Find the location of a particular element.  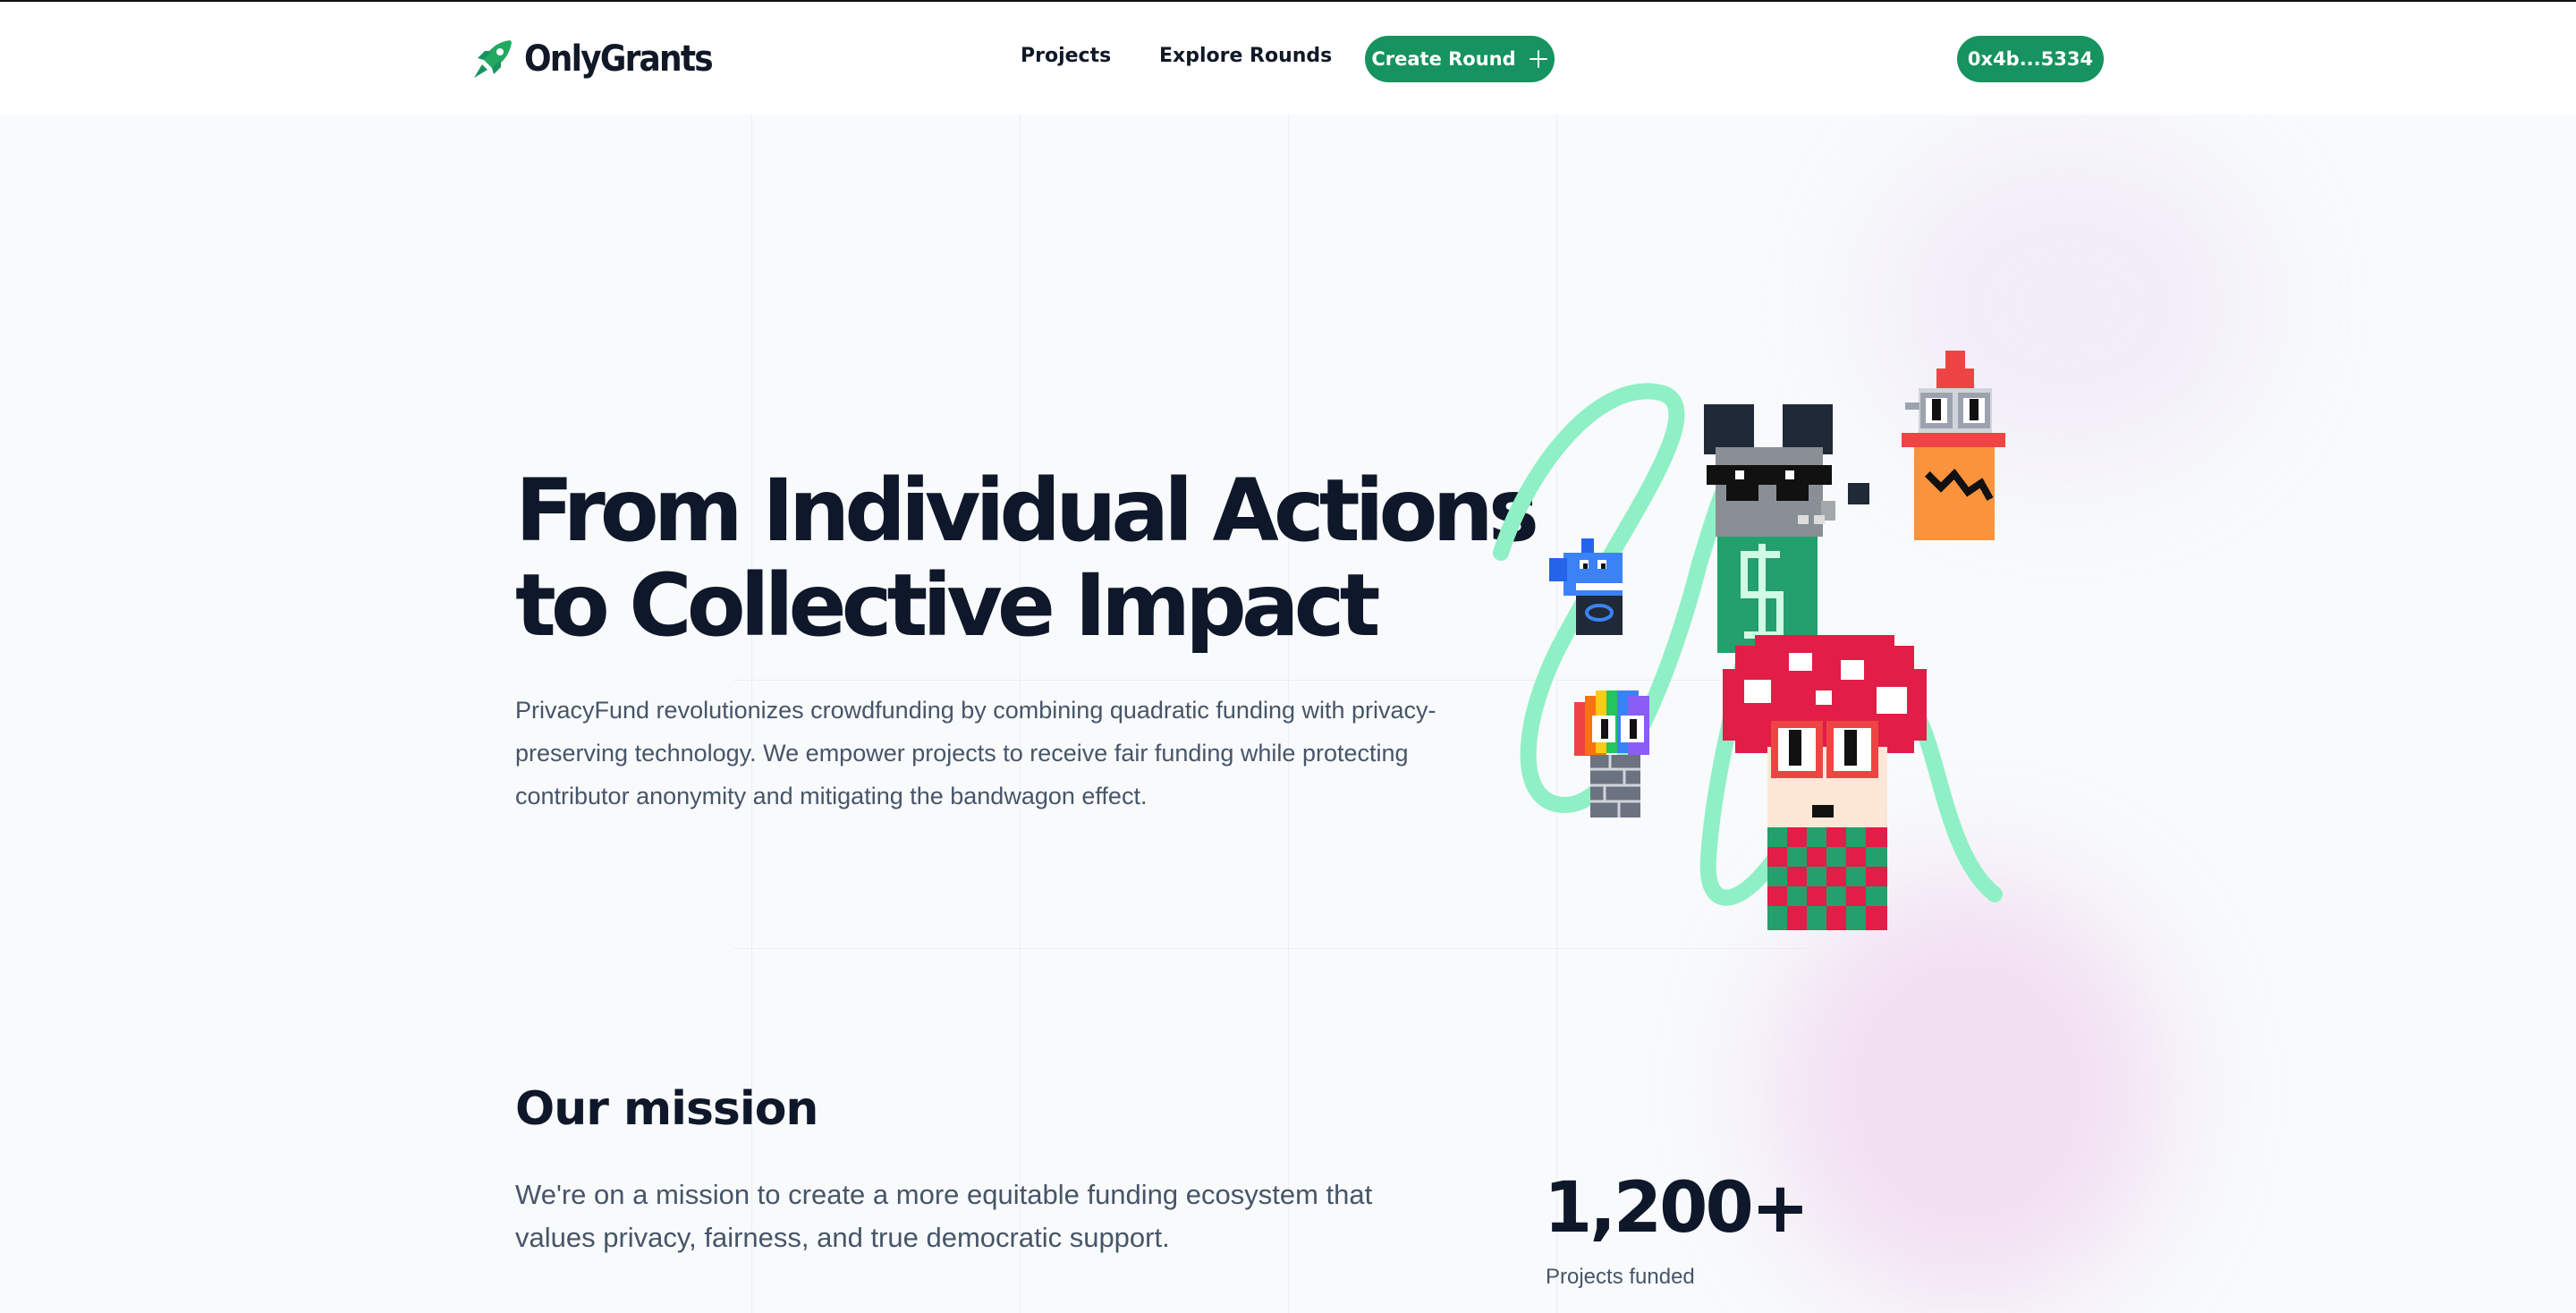

stat-label: Projects funded is located at coordinates (1620, 1277).